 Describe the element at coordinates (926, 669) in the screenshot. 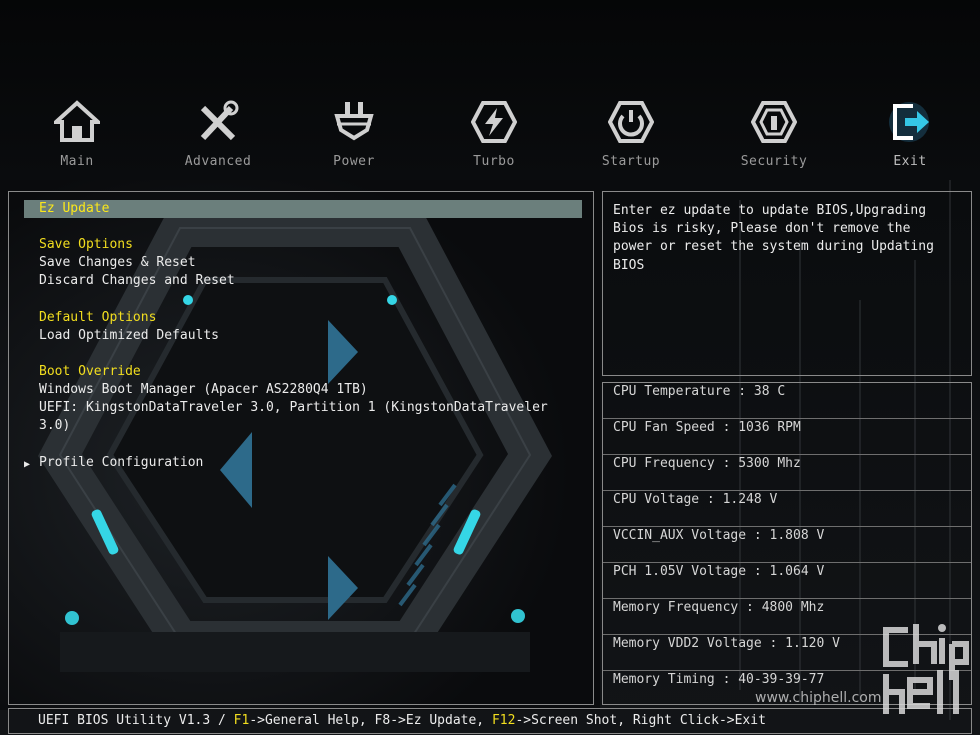

I see `chiphell-logo` at that location.